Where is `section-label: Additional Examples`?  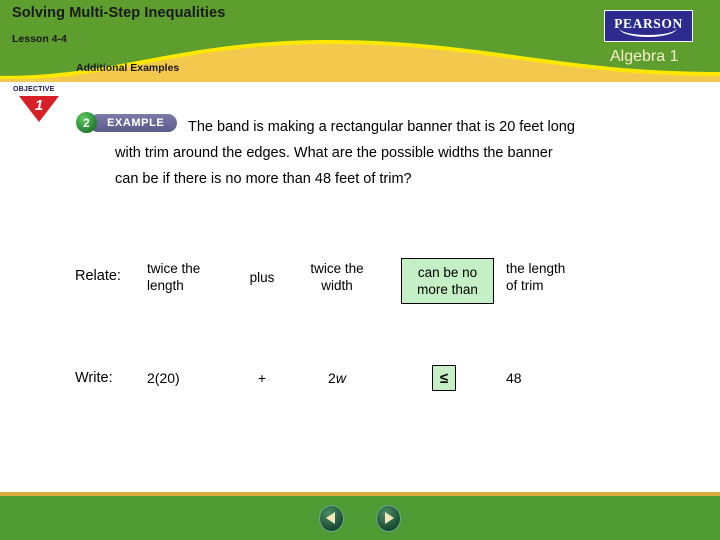 section-label: Additional Examples is located at coordinates (128, 68).